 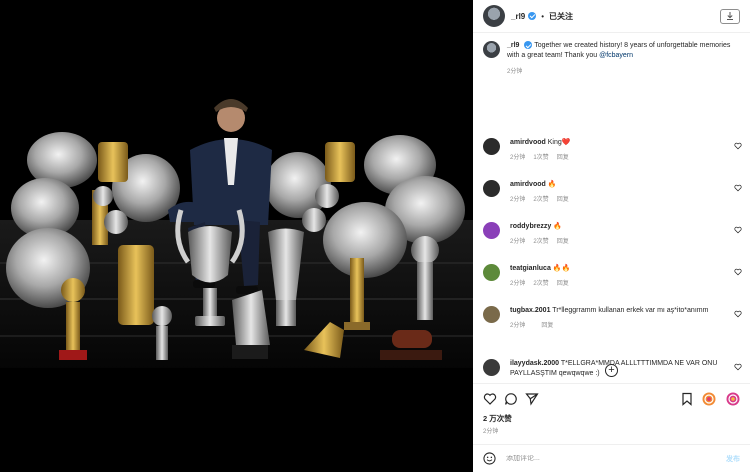 I want to click on comment-meta: 2分钟 回复, so click(x=617, y=327).